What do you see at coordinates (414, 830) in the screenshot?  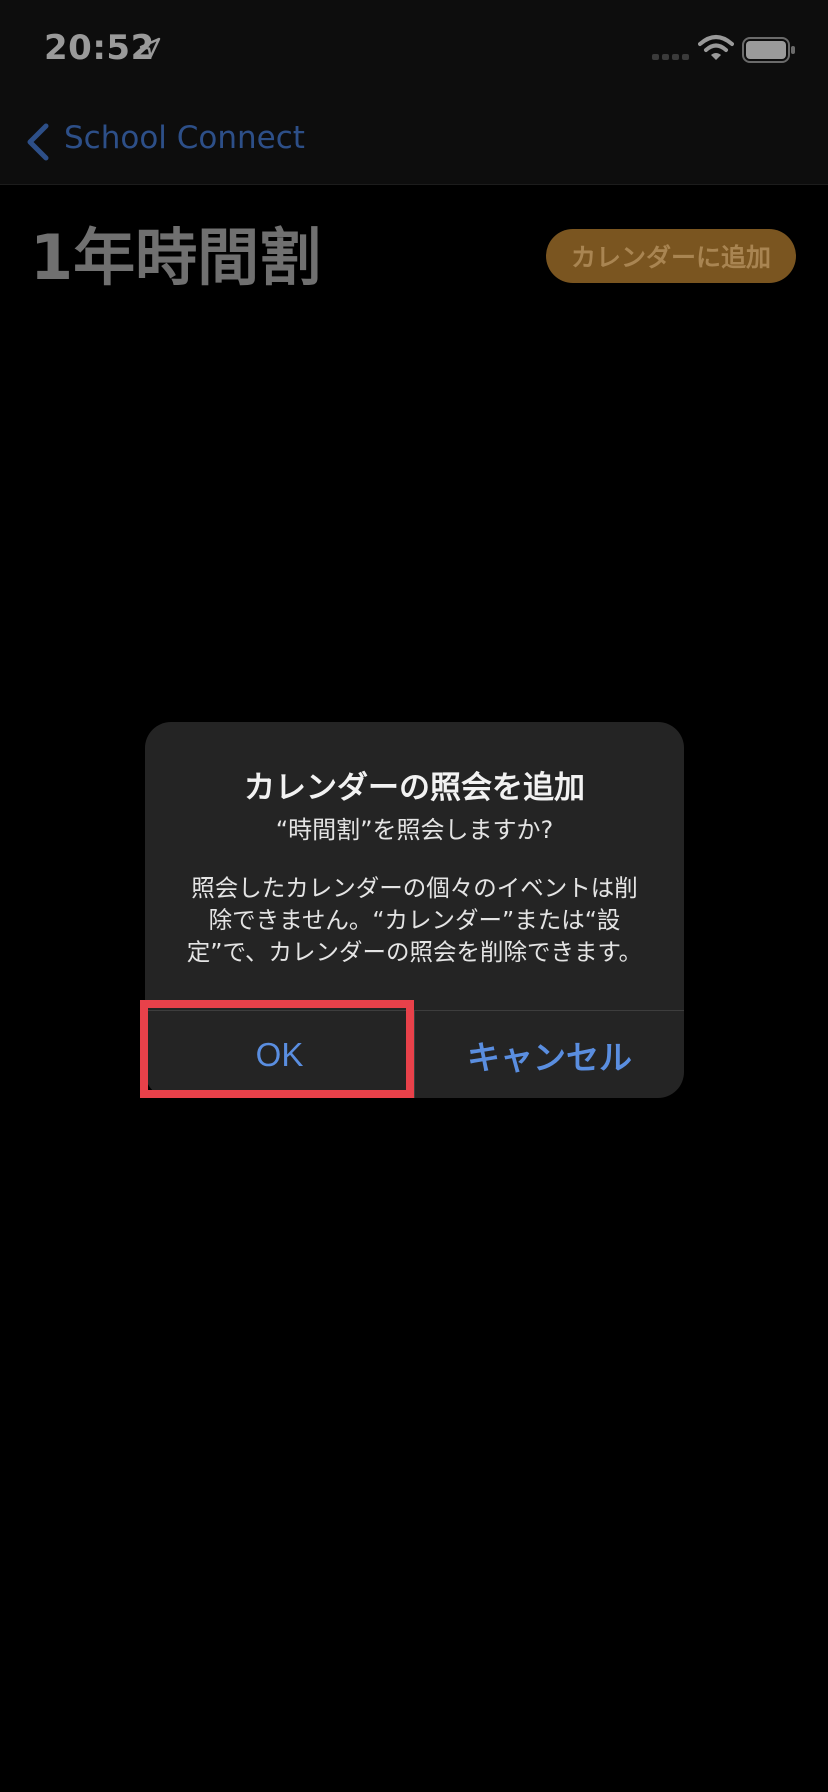 I see `alert-subtitle: “時間割”を照会しますか?` at bounding box center [414, 830].